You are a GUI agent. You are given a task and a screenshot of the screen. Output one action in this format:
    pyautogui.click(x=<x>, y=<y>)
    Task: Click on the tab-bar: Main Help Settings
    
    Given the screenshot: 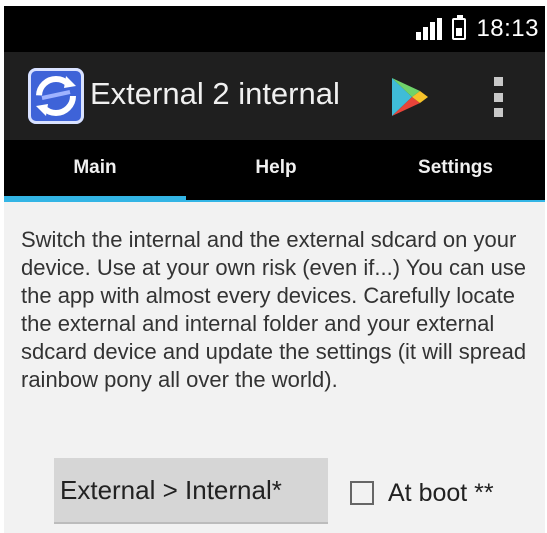 What is the action you would take?
    pyautogui.click(x=274, y=171)
    